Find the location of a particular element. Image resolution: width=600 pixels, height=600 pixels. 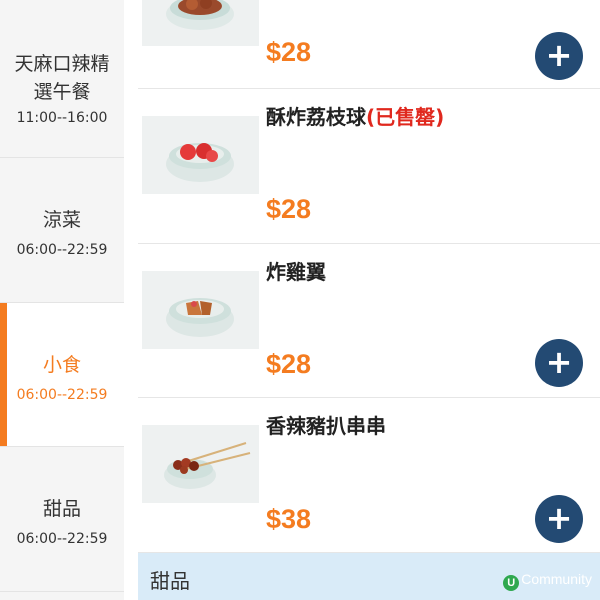

category-name: 甜品 is located at coordinates (61, 509).